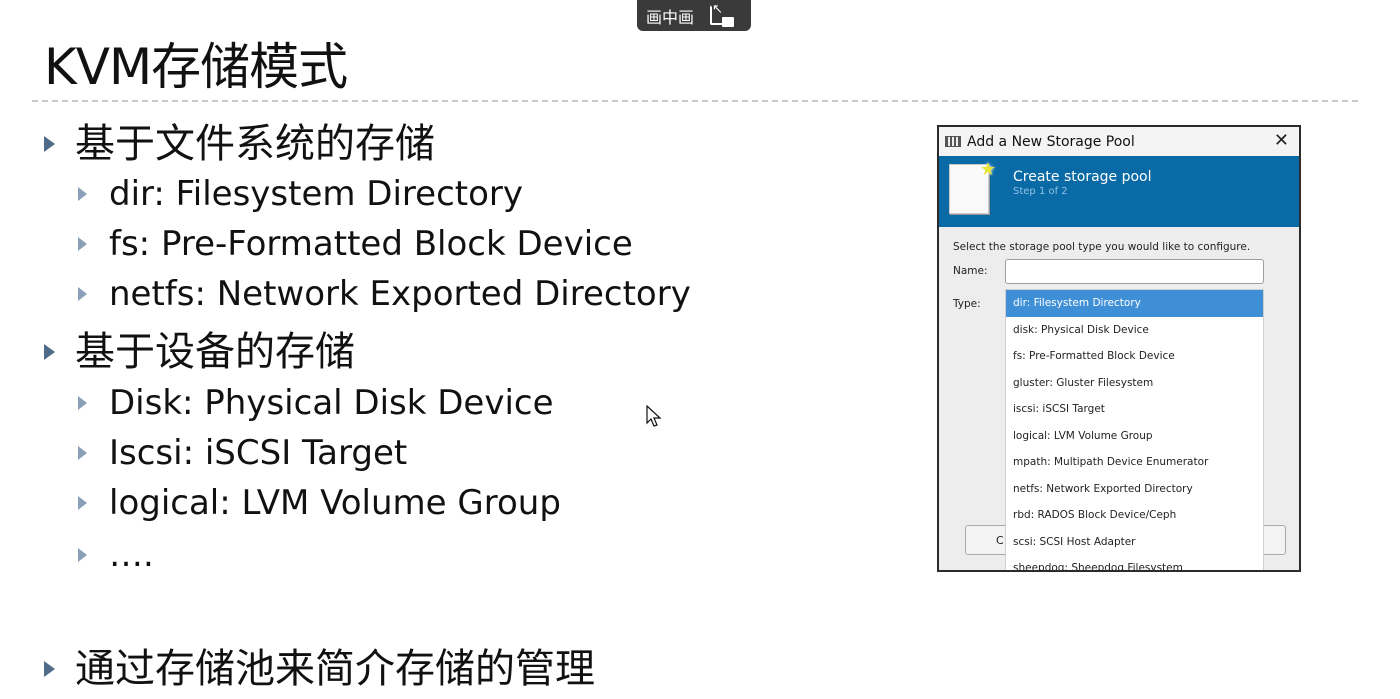  What do you see at coordinates (1082, 177) in the screenshot?
I see `header-title: Create storage pool` at bounding box center [1082, 177].